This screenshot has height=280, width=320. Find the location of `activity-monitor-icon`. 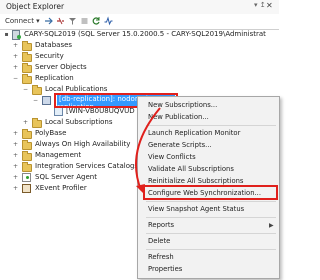

activity-monitor-icon is located at coordinates (108, 21).